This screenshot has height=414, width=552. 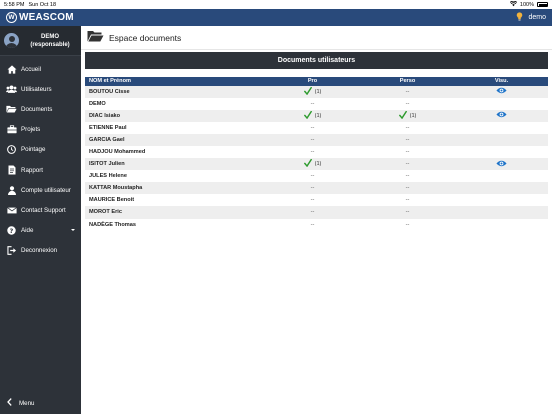 I want to click on table-row: JULES Helene -- --, so click(x=316, y=176).